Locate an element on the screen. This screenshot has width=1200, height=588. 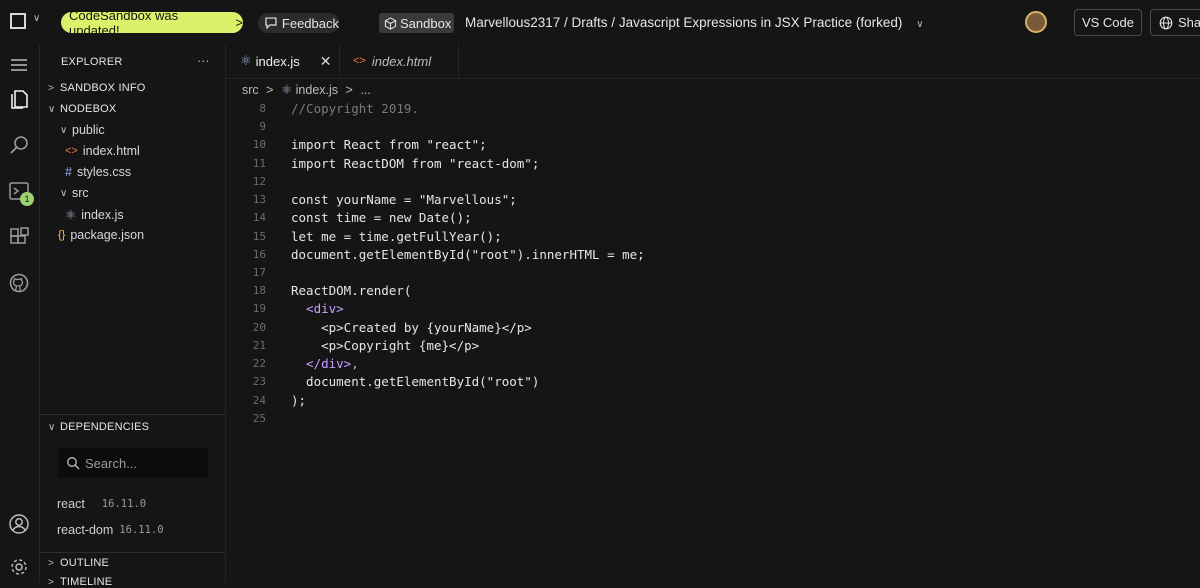
breadcrumb-folder: src is located at coordinates (250, 90).